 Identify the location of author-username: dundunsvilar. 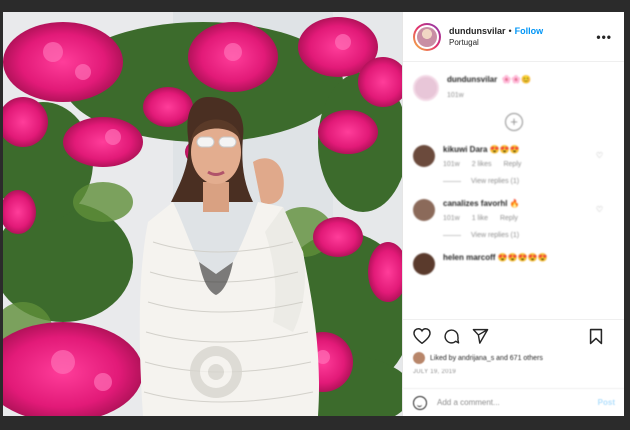
(477, 31).